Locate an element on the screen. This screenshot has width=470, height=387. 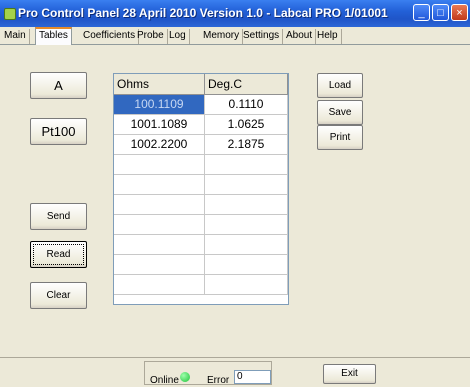
tab-probe: Probe is located at coordinates (151, 36).